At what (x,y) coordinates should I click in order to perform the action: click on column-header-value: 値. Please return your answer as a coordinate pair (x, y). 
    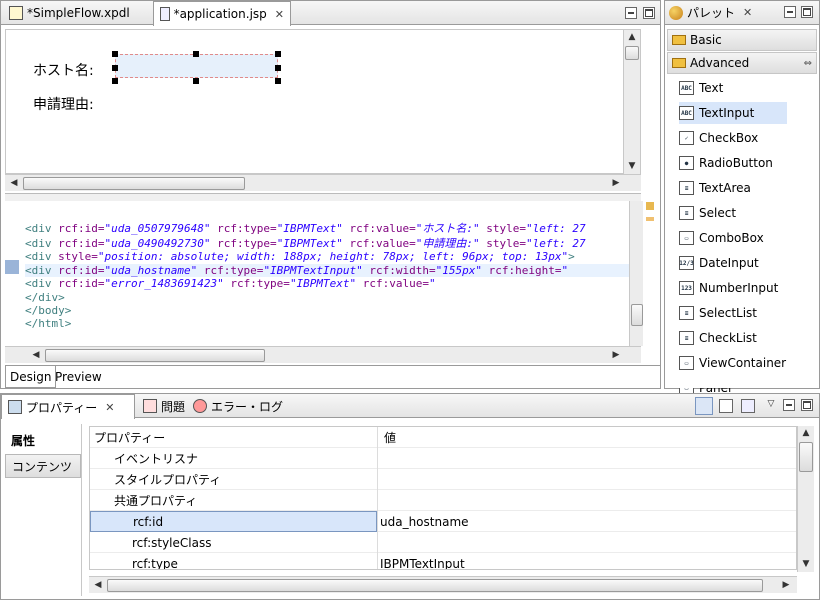
    Looking at the image, I should click on (484, 437).